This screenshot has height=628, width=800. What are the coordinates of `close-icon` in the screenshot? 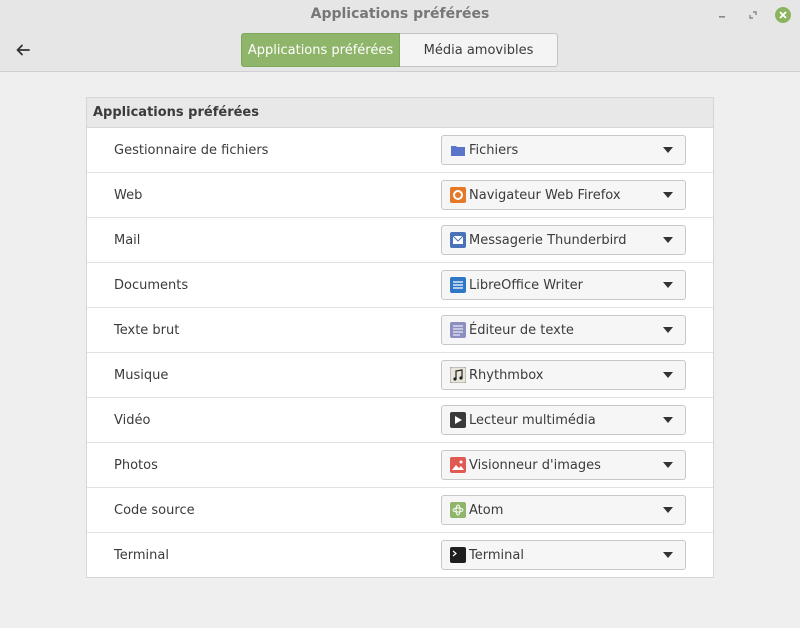 It's located at (783, 15).